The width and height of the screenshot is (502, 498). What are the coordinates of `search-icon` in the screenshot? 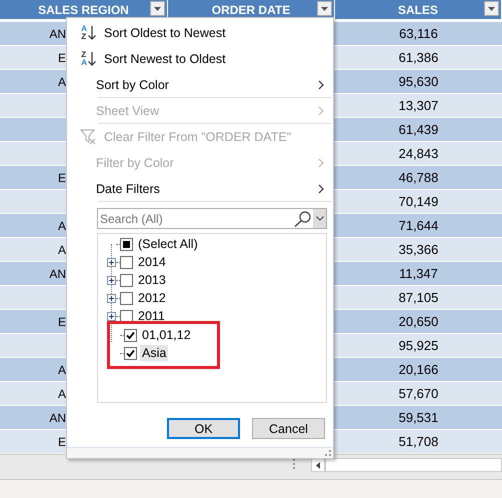 It's located at (303, 218).